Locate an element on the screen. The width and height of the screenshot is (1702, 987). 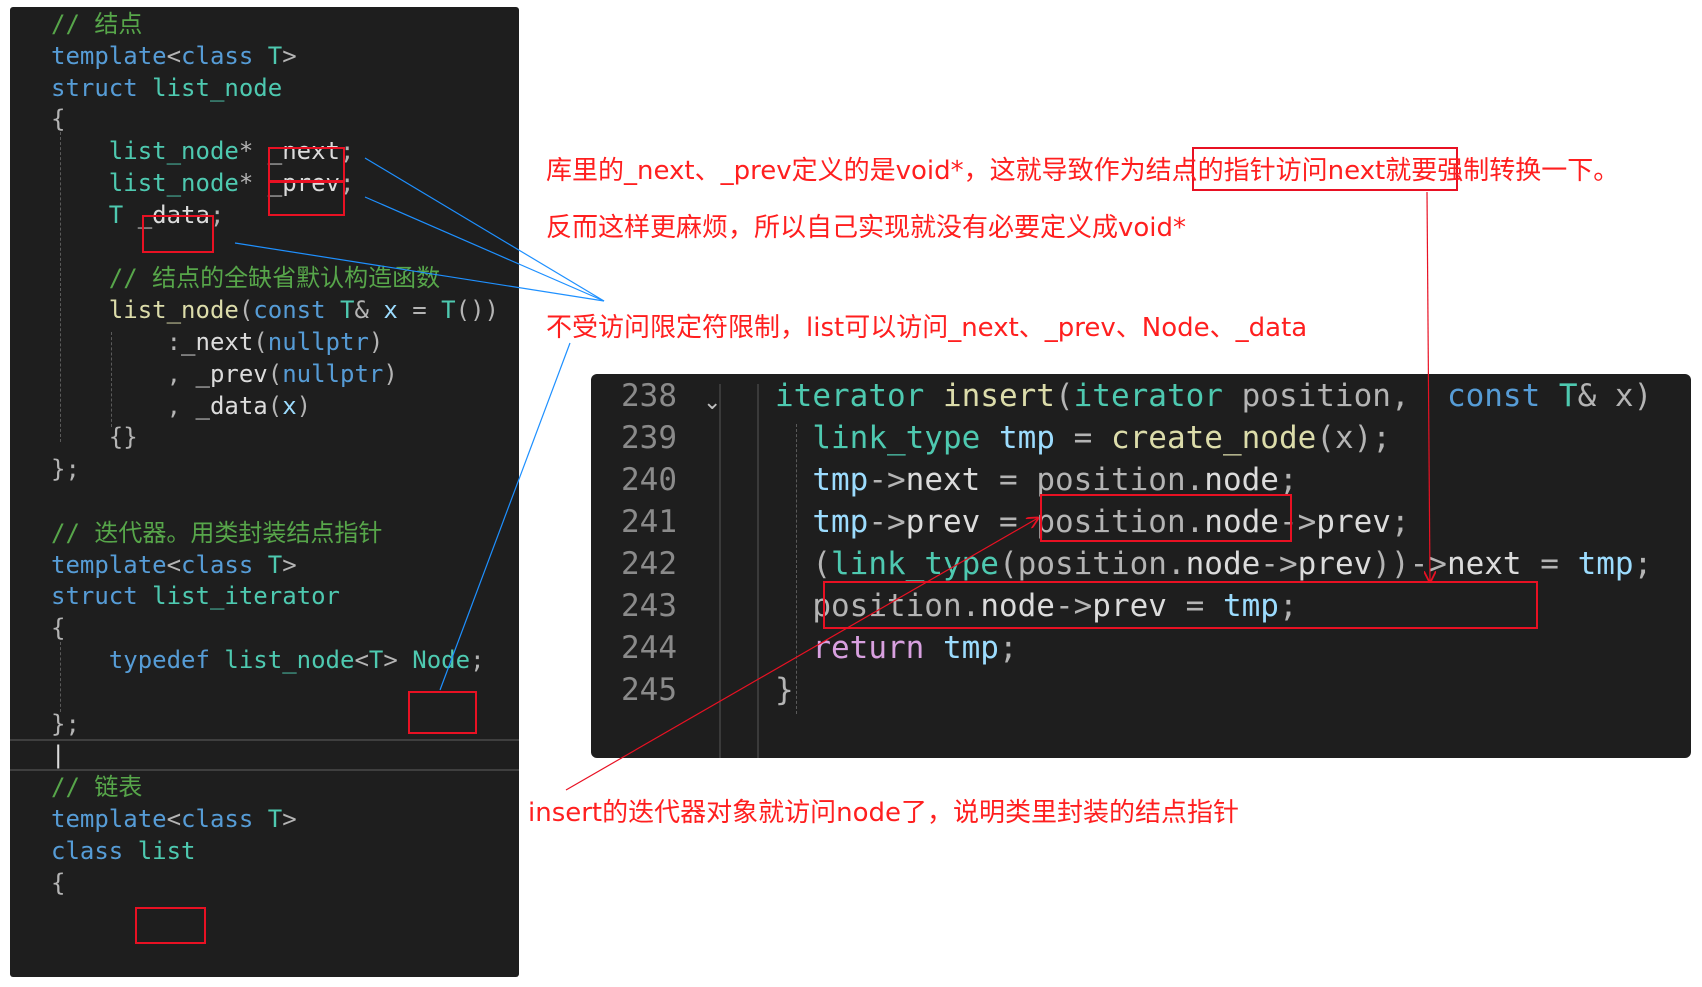
code-line: tmp->prev = position.node->prev; is located at coordinates (1092, 522).